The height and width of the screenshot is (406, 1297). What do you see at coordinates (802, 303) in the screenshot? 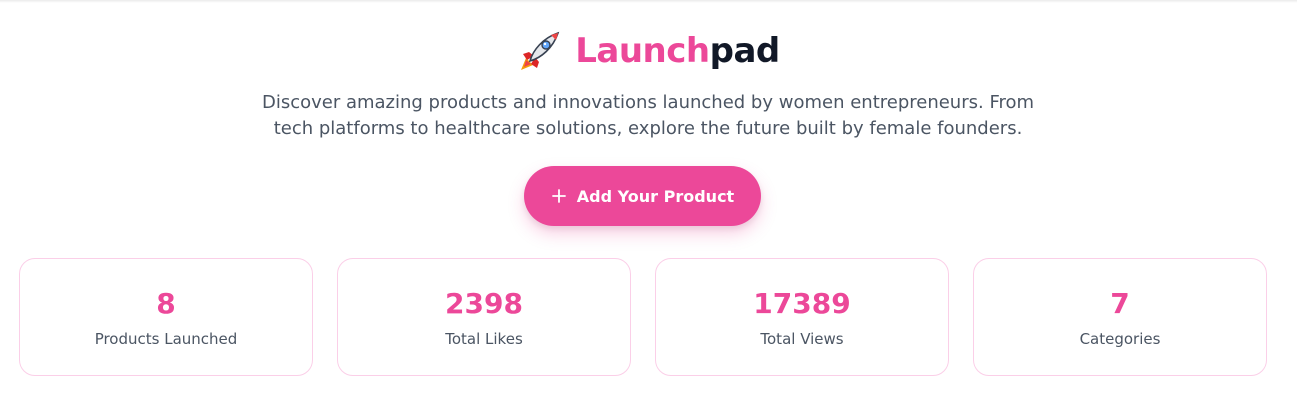
I see `stat-value: 17389` at bounding box center [802, 303].